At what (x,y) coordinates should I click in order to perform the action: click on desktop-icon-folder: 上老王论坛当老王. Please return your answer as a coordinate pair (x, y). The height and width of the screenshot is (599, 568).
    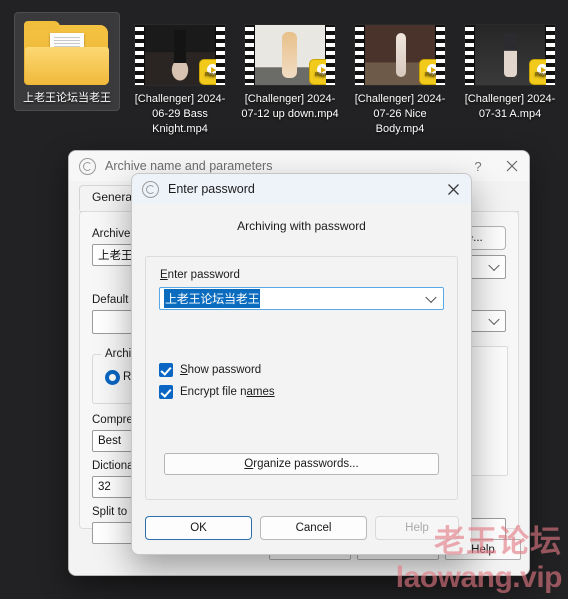
    Looking at the image, I should click on (67, 61).